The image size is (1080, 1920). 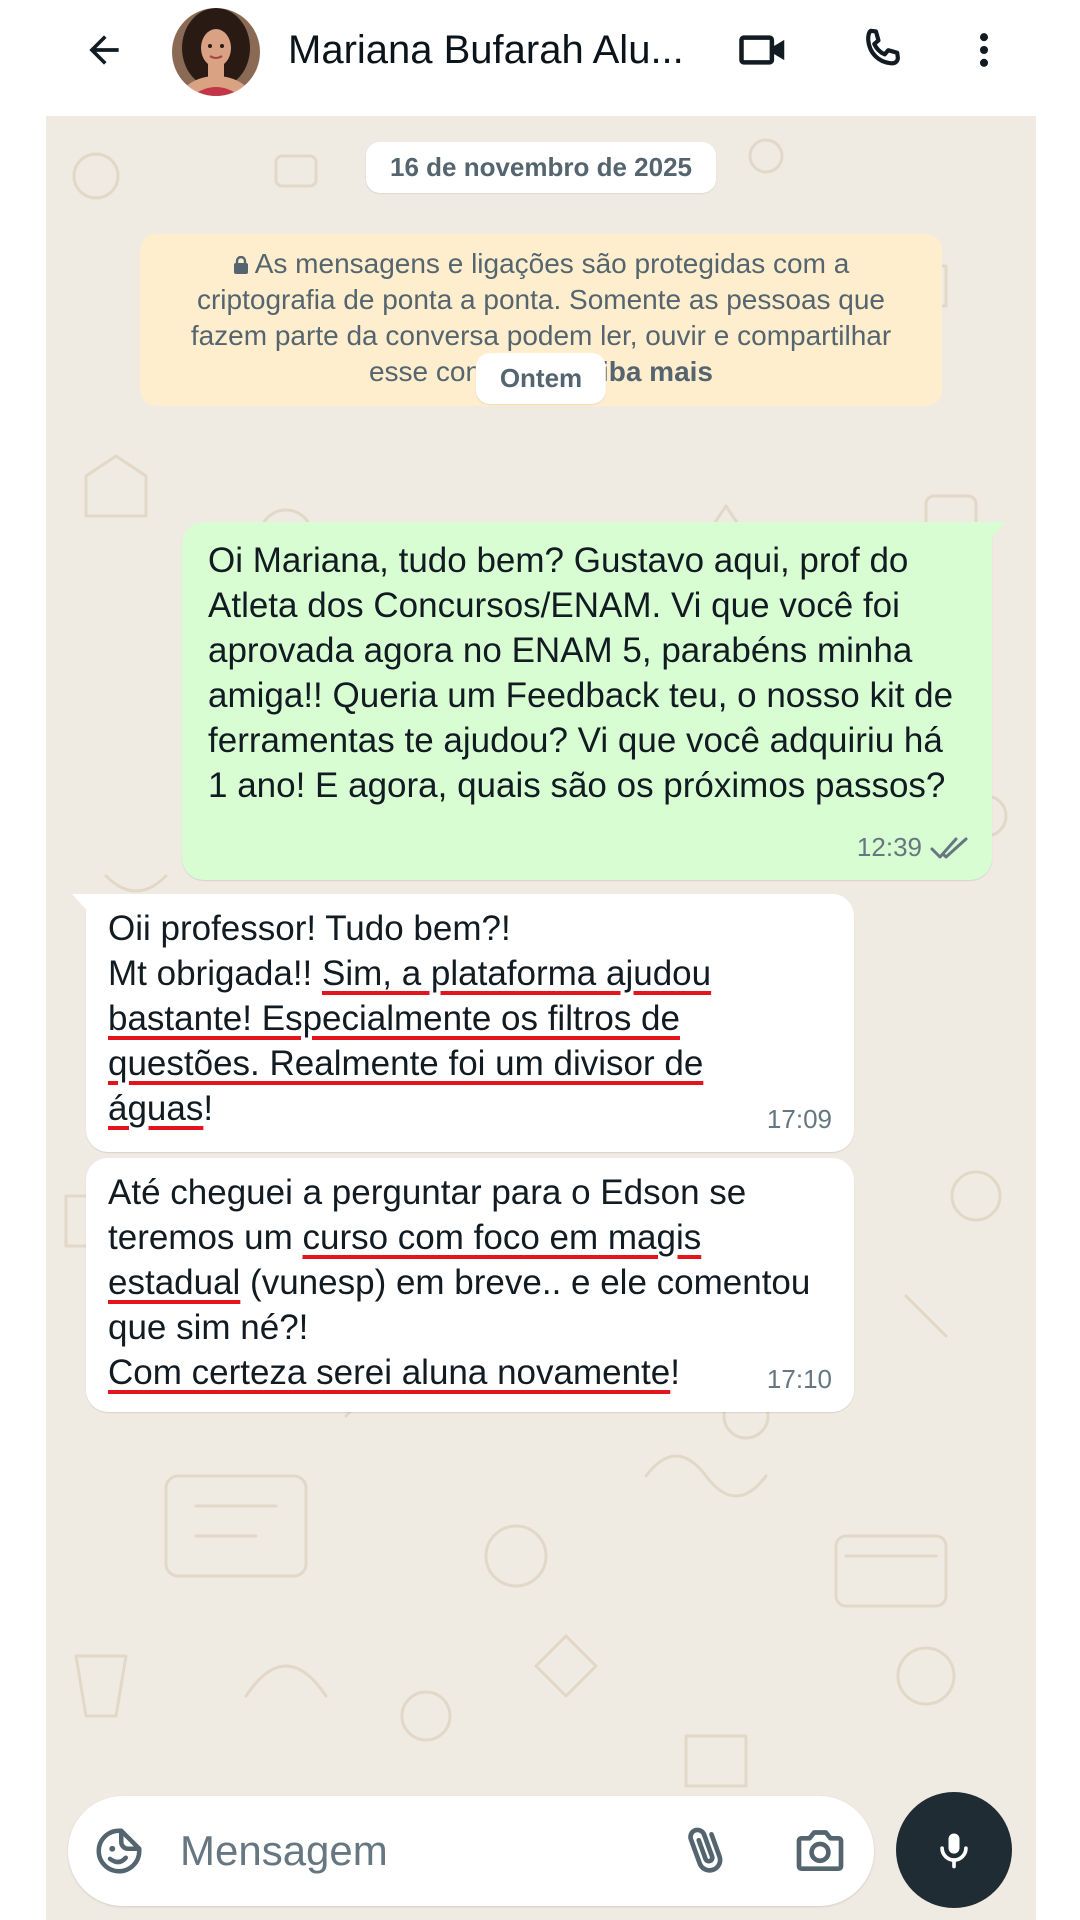 I want to click on message-text-plain: Mt obrigada!!, so click(x=215, y=973).